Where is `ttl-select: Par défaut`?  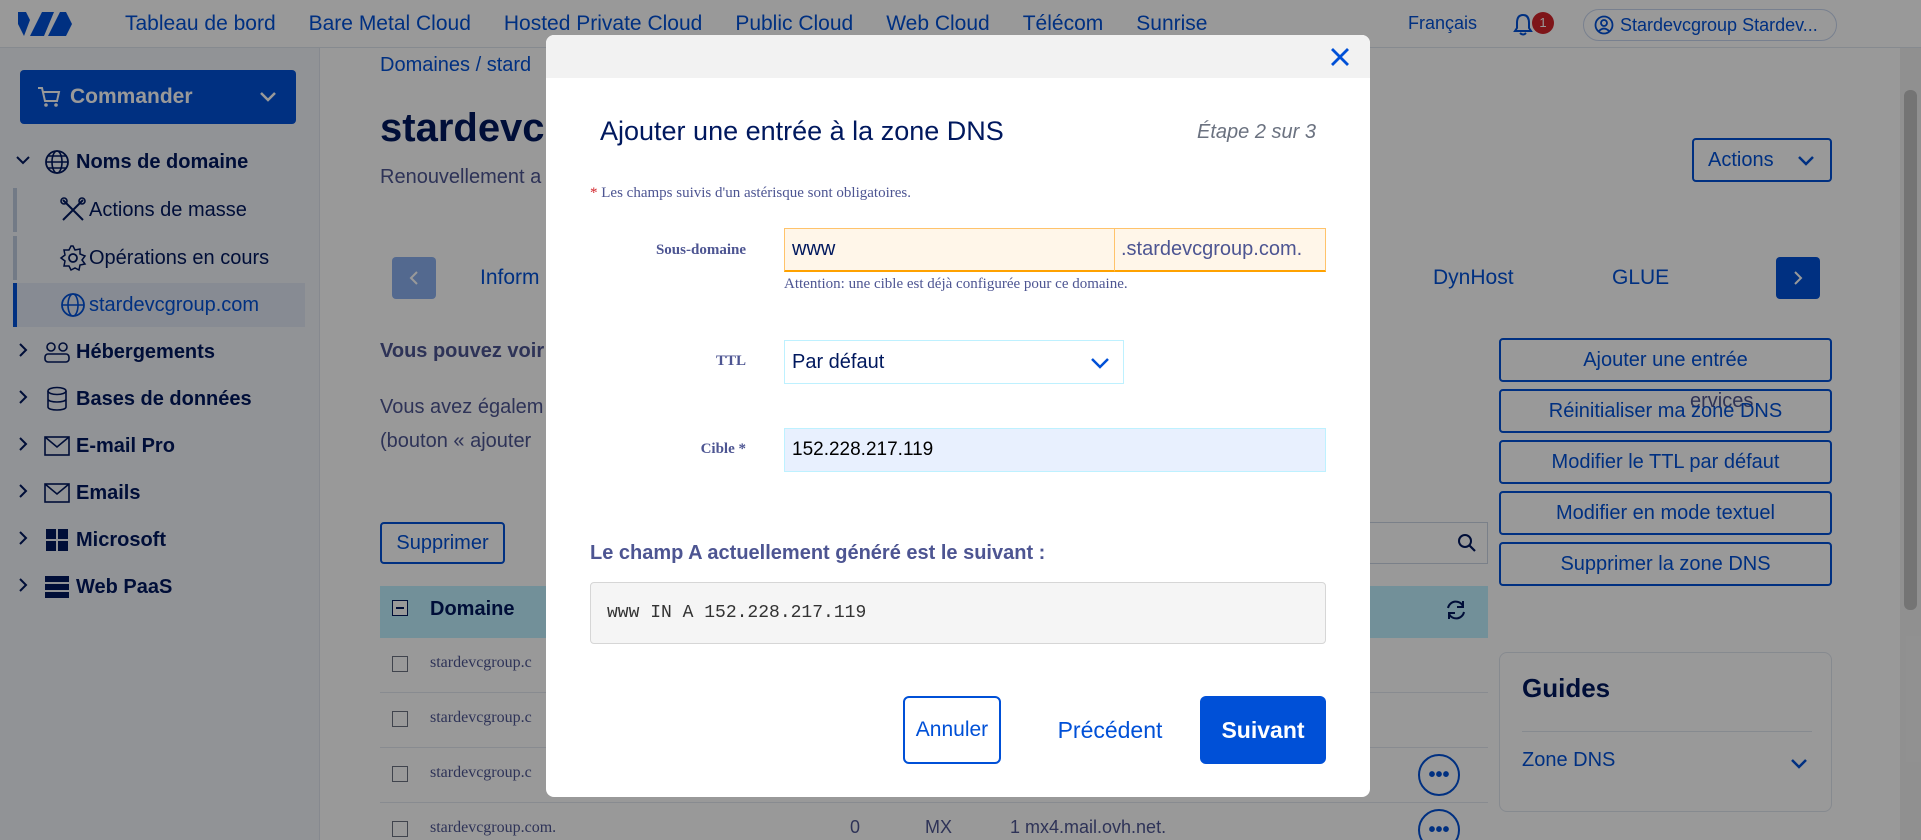 ttl-select: Par défaut is located at coordinates (954, 362).